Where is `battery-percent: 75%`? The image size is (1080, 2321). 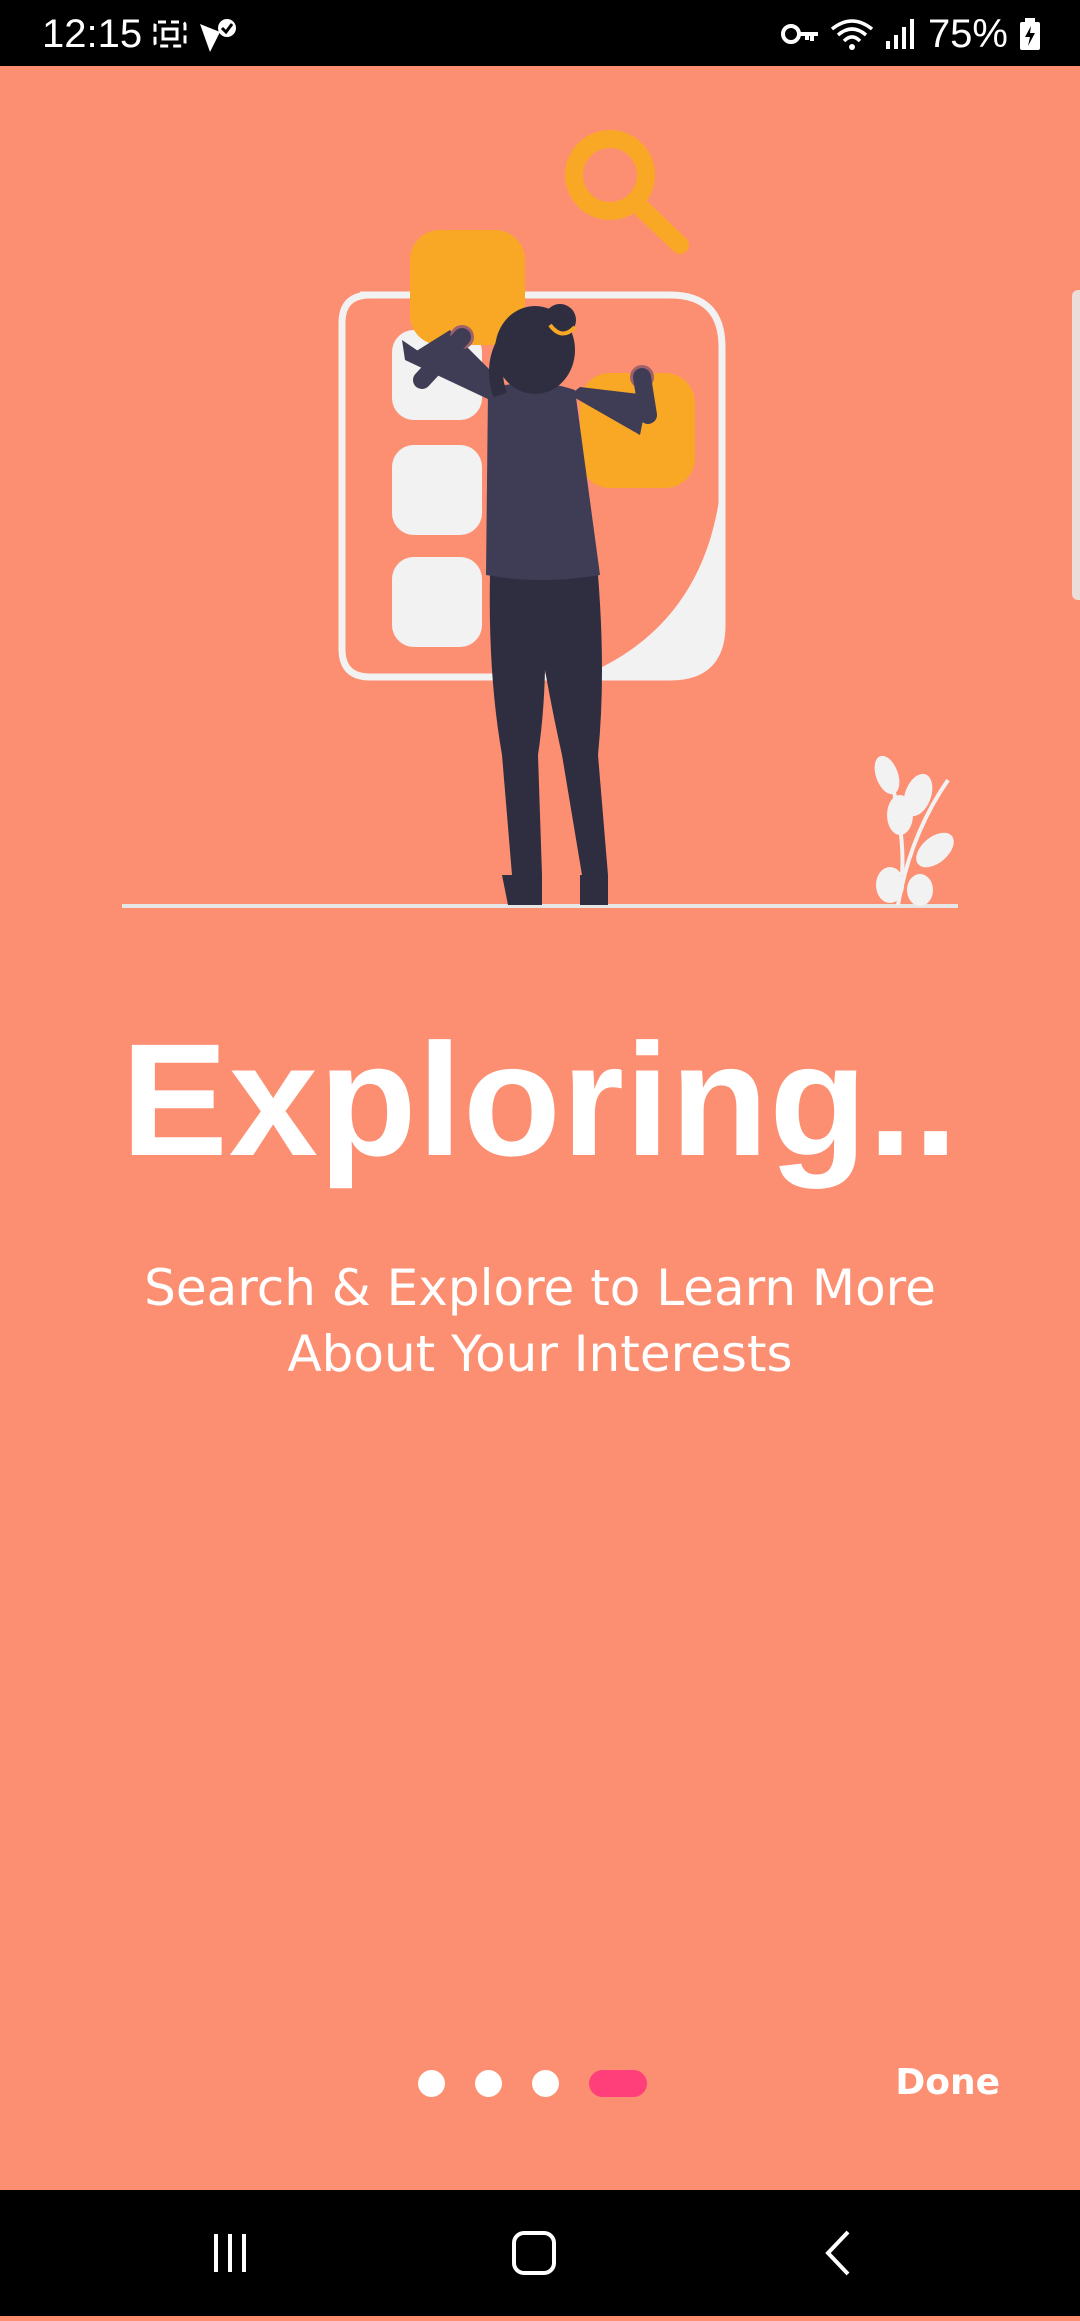 battery-percent: 75% is located at coordinates (967, 34).